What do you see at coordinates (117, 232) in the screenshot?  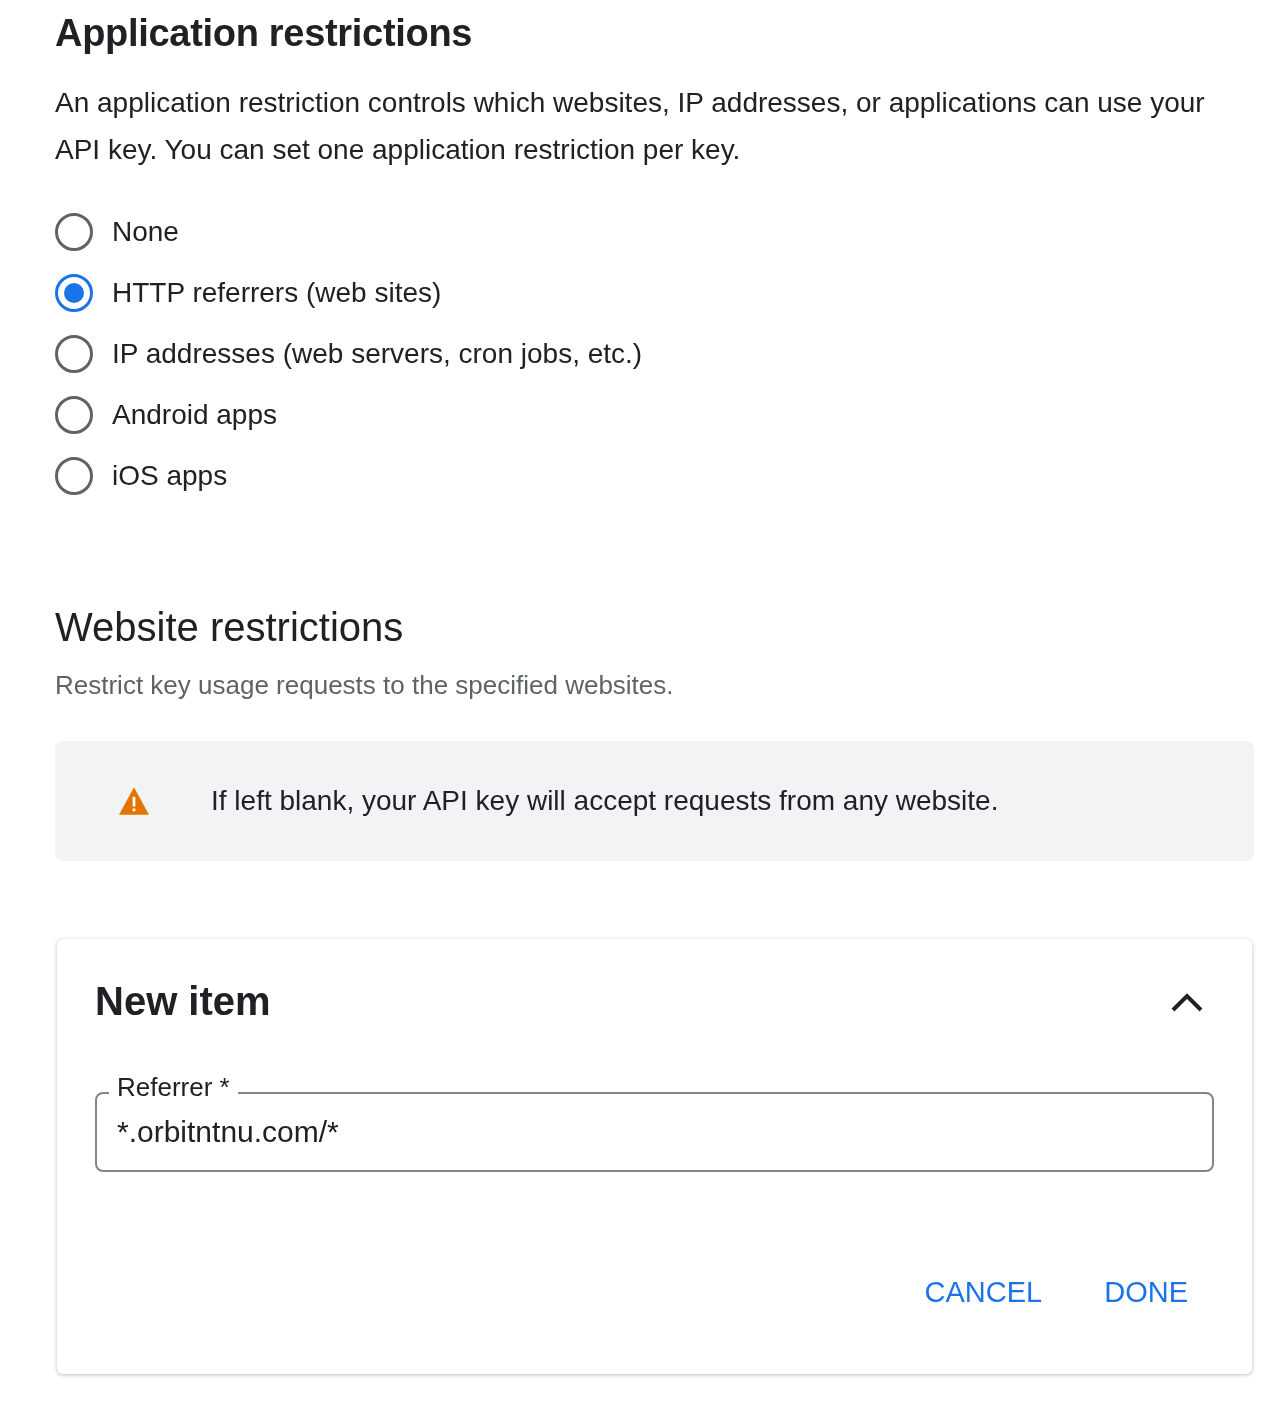 I see `radio-option: None` at bounding box center [117, 232].